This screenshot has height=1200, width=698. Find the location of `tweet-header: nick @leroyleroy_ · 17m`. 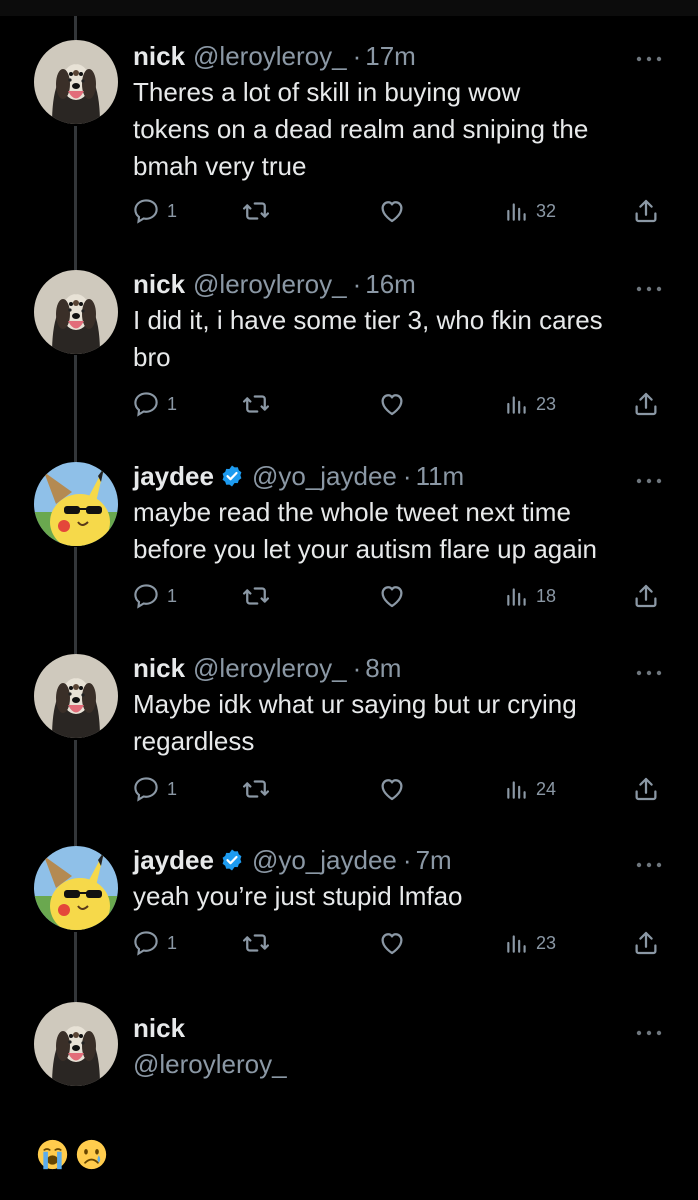

tweet-header: nick @leroyleroy_ · 17m is located at coordinates (395, 56).